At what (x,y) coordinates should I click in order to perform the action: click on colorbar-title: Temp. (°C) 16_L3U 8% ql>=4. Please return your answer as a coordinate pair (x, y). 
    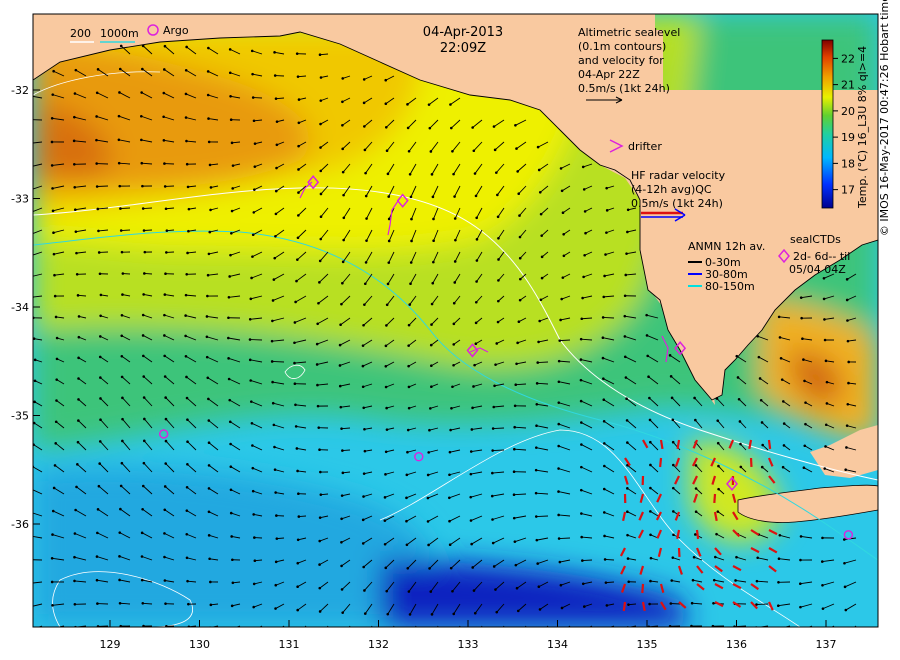
    Looking at the image, I should click on (862, 127).